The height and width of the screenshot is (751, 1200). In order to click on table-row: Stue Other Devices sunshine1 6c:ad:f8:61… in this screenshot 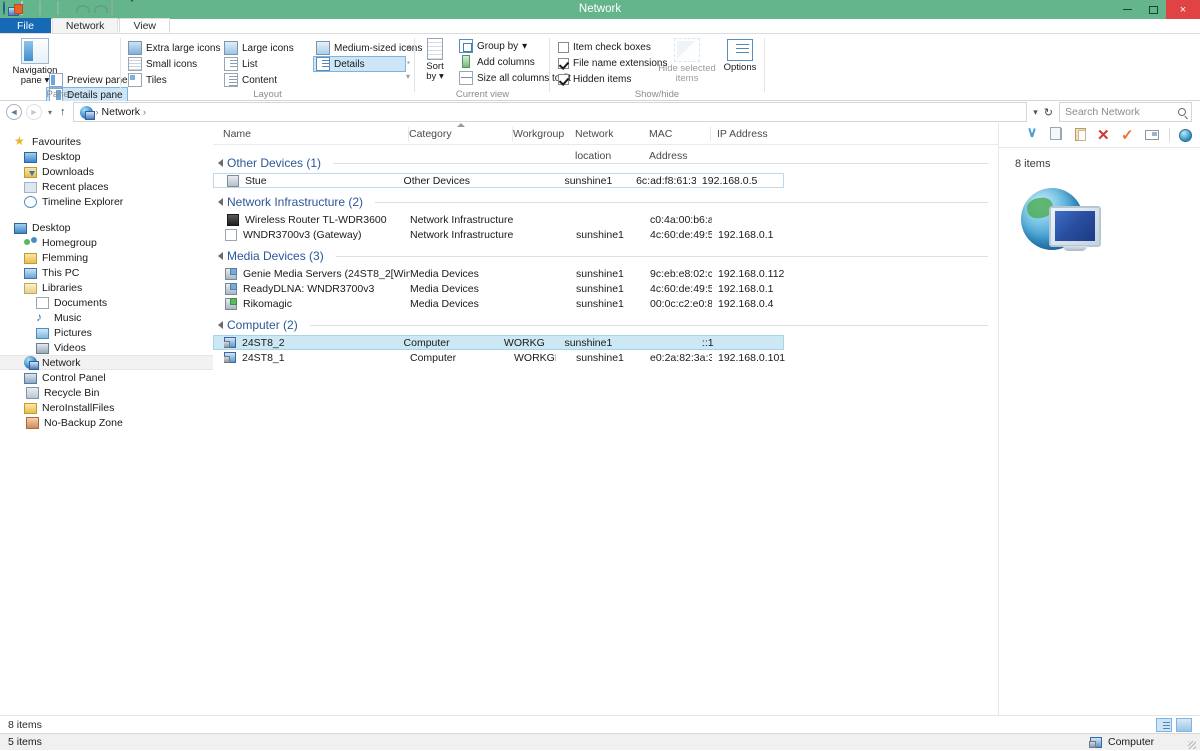, I will do `click(498, 180)`.